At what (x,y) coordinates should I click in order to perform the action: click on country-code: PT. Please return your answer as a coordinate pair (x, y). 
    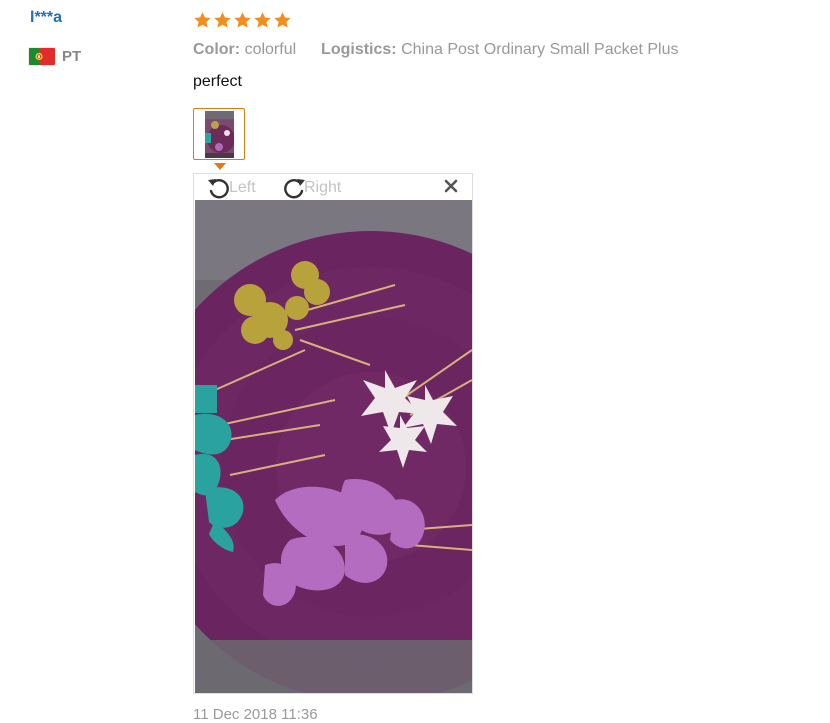
    Looking at the image, I should click on (72, 56).